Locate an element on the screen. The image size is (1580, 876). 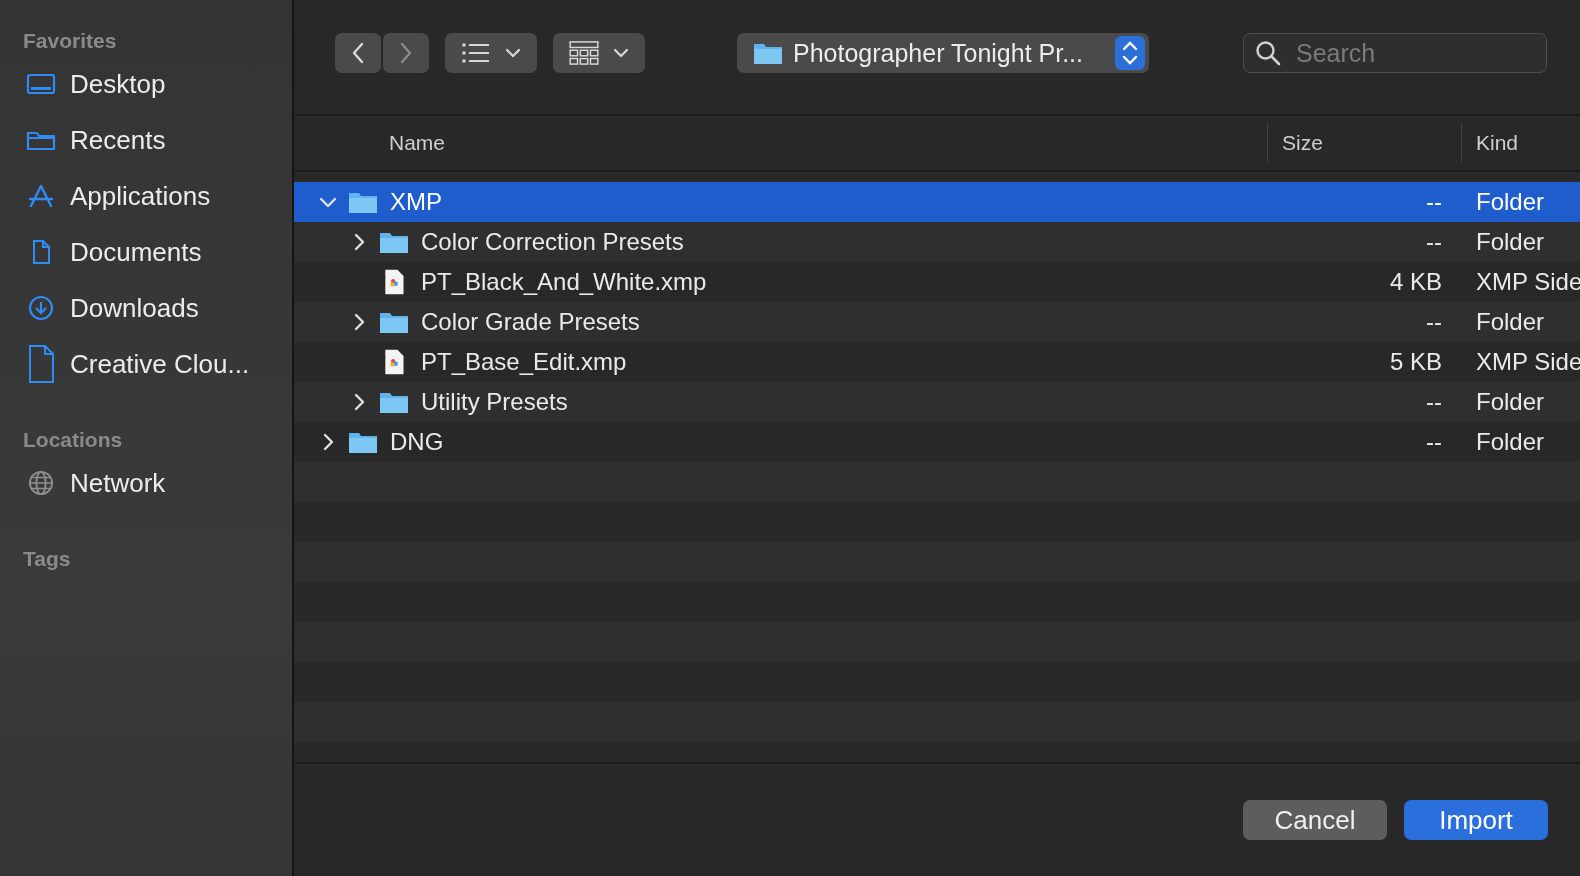
sidebar-item: Desktop is located at coordinates (118, 84).